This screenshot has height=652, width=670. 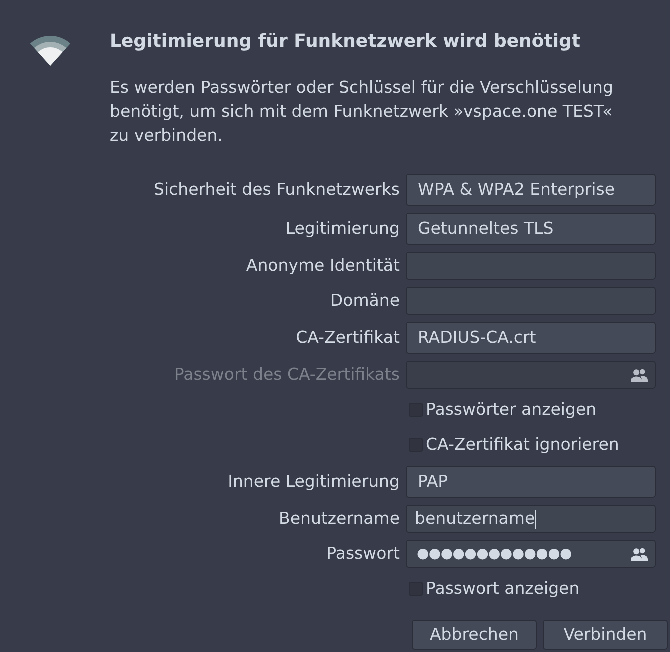 What do you see at coordinates (511, 410) in the screenshot?
I see `checkbox-label: Passwörter anzeigen` at bounding box center [511, 410].